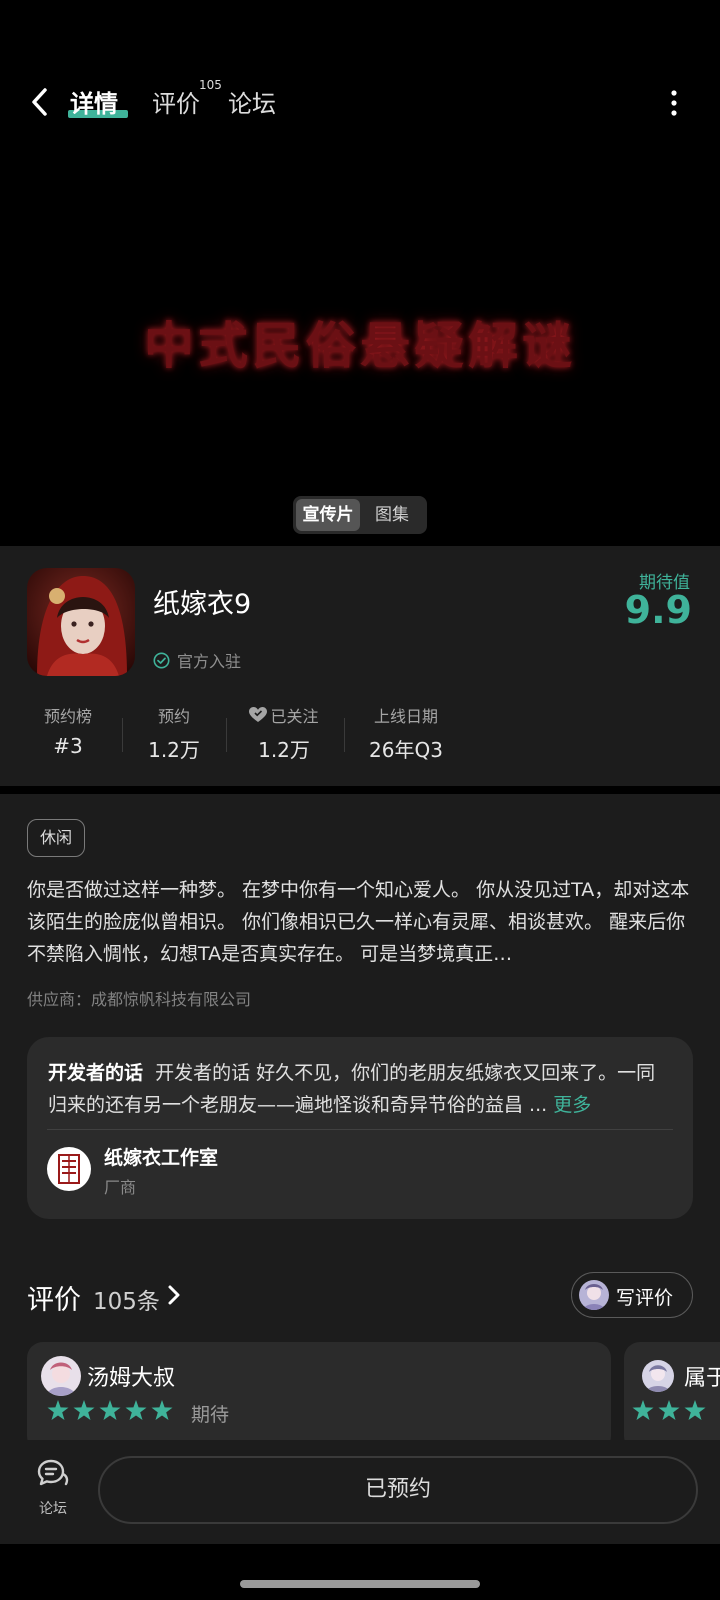 This screenshot has height=1600, width=720. What do you see at coordinates (360, 345) in the screenshot?
I see `hero-title: 中式民俗悬疑解谜` at bounding box center [360, 345].